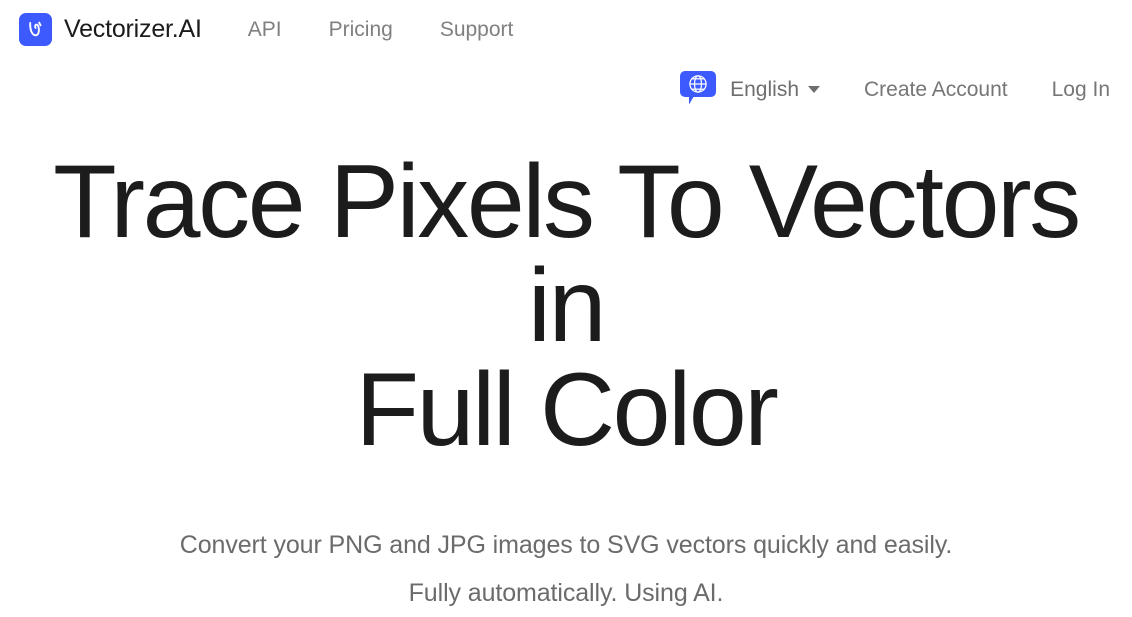 The height and width of the screenshot is (617, 1132). I want to click on brand-name: Vectorizer.AI, so click(133, 28).